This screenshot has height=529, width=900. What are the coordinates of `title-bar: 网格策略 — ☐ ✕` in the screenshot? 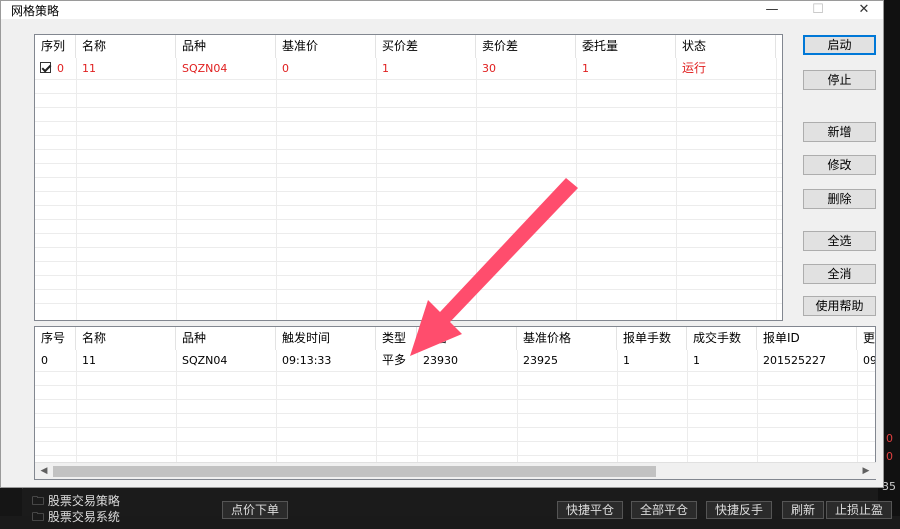 It's located at (442, 10).